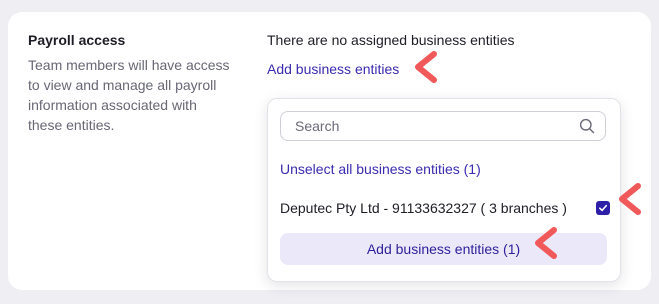 This screenshot has height=304, width=659. What do you see at coordinates (587, 126) in the screenshot?
I see `search-icon` at bounding box center [587, 126].